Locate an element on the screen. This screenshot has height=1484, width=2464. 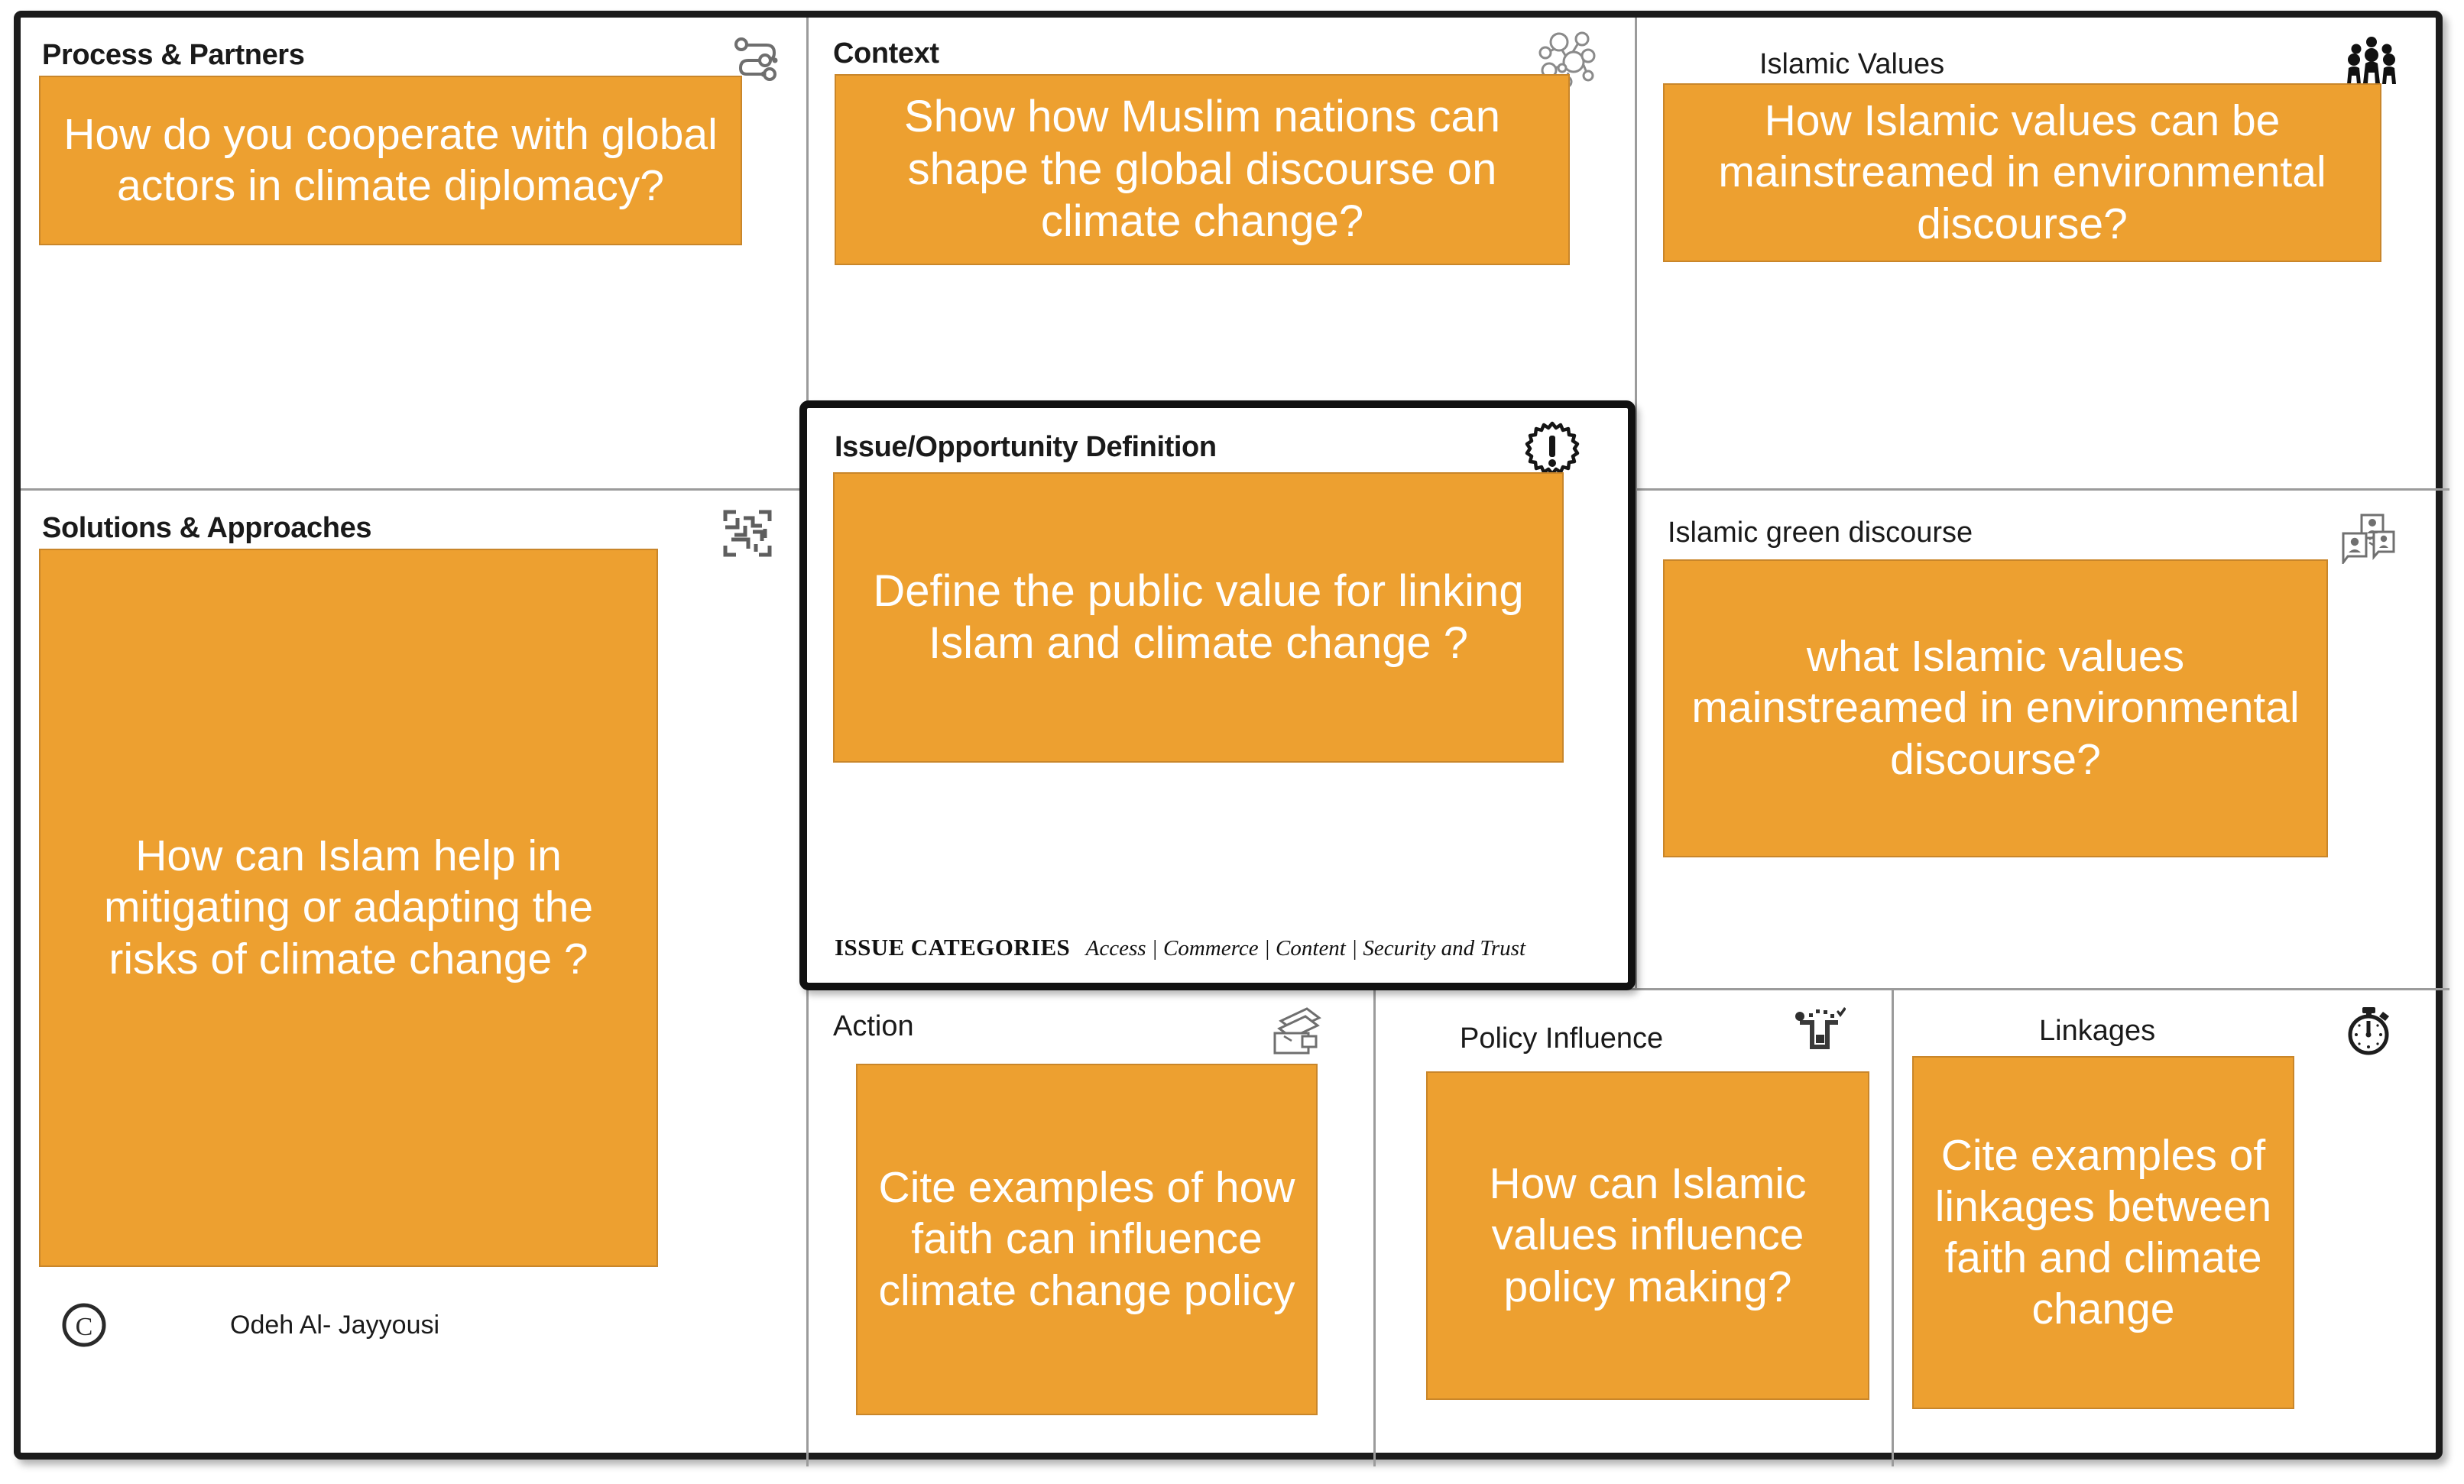
issue-categories-label: ISSUE CATEGORIES is located at coordinates (953, 948).